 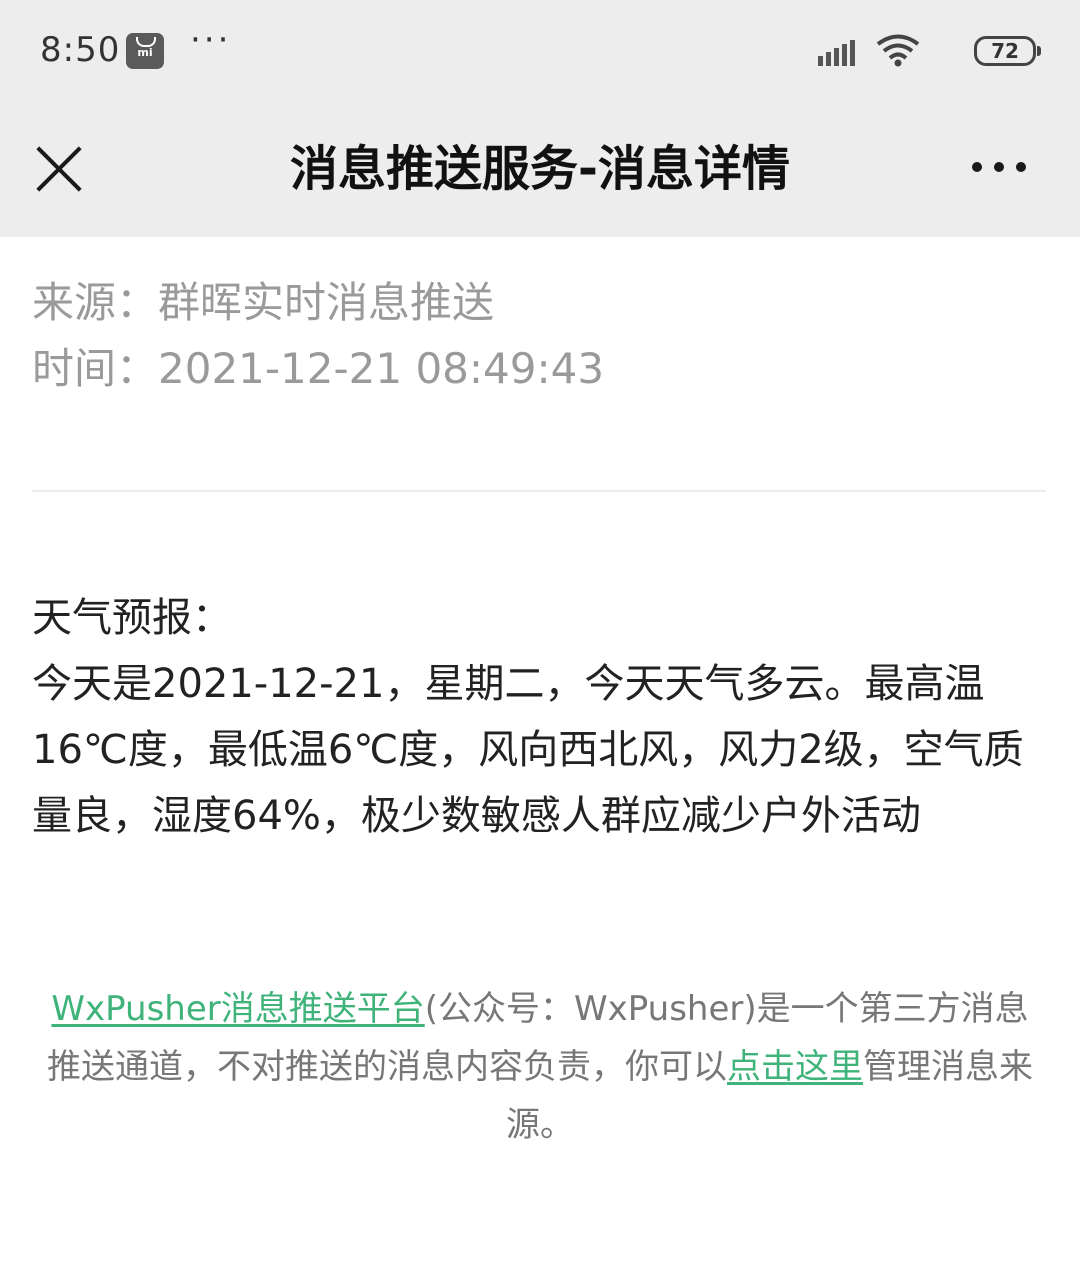 I want to click on divider, so click(x=539, y=491).